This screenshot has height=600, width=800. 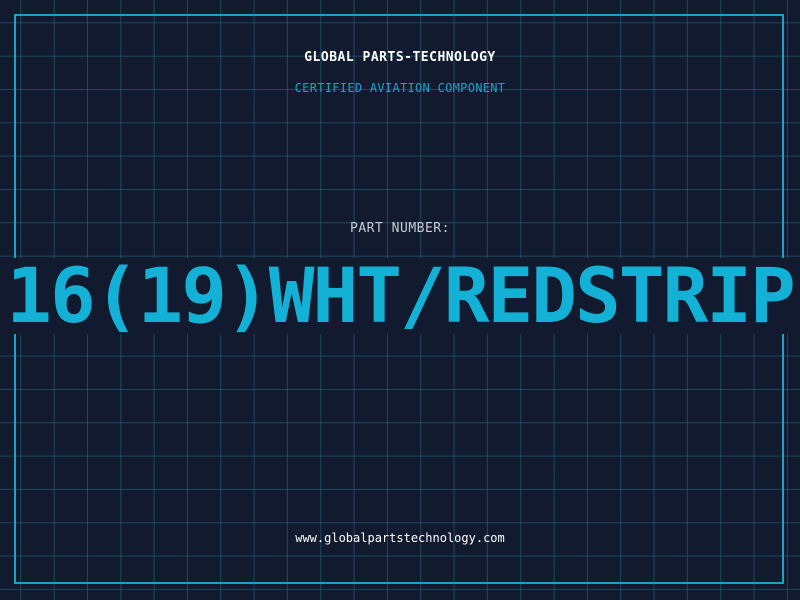 I want to click on website-url: www.globalpartstechnology.com, so click(x=400, y=538).